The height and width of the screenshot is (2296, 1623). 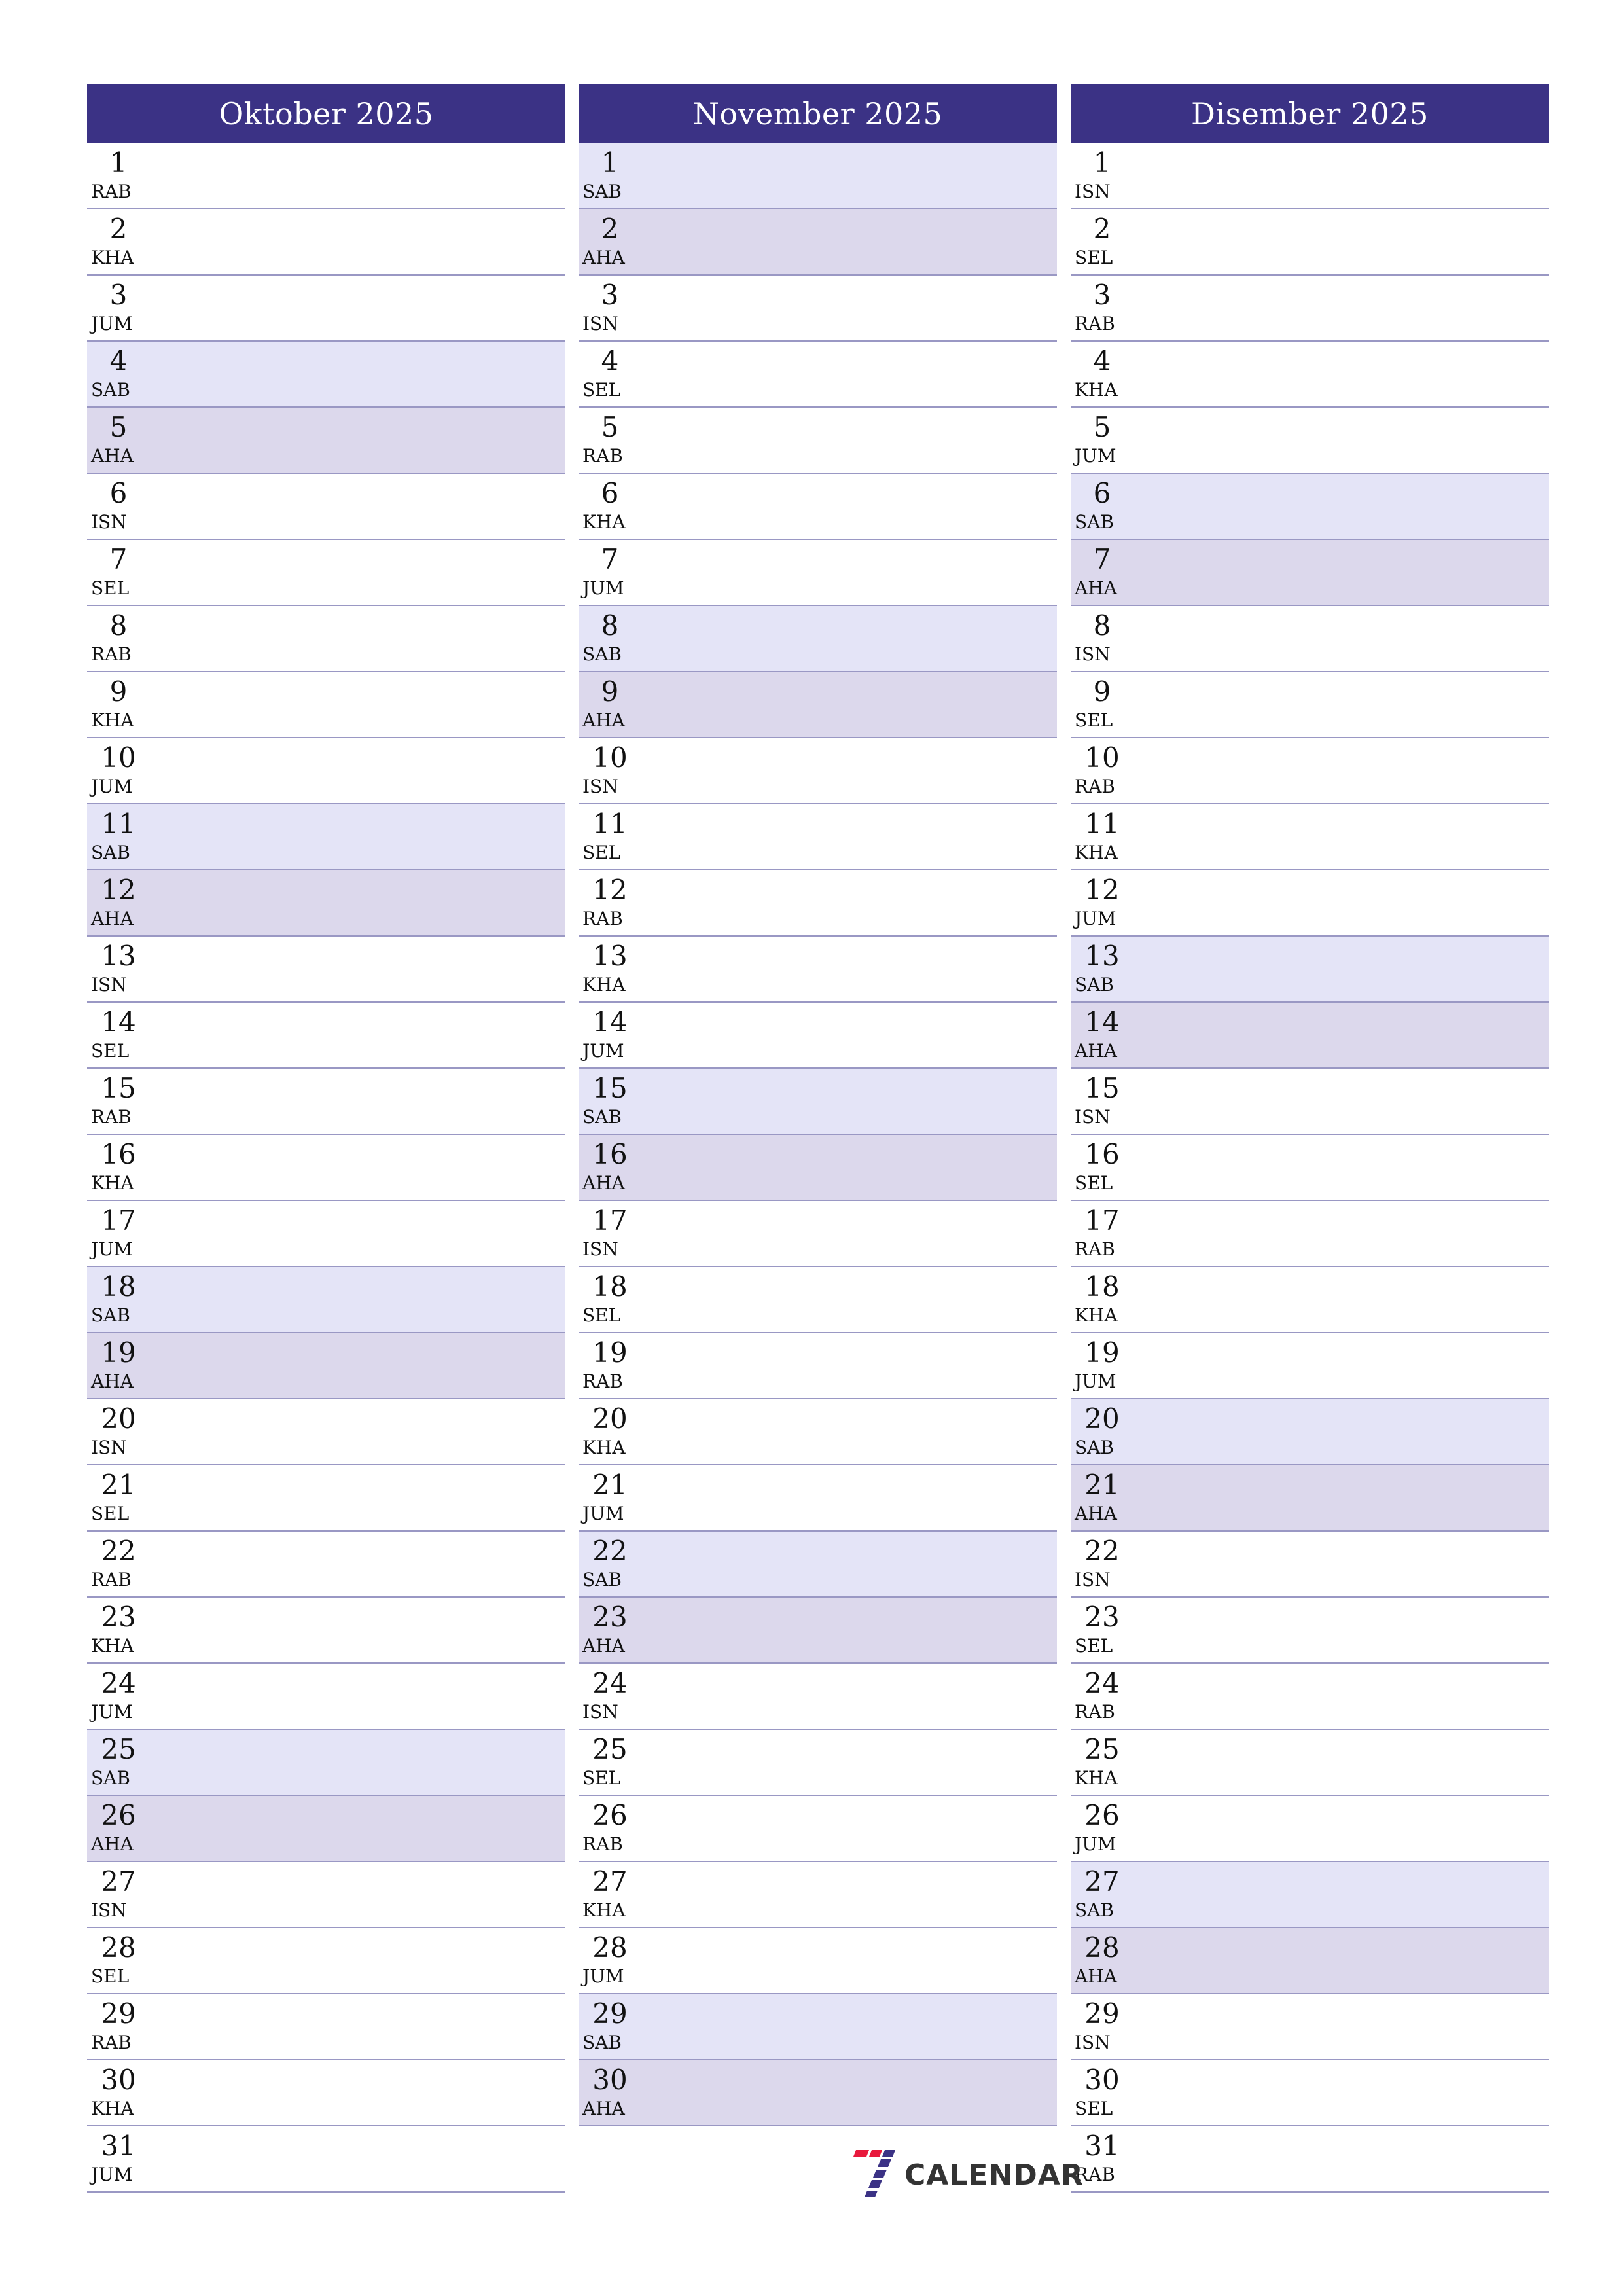 What do you see at coordinates (610, 163) in the screenshot?
I see `day-number: 1` at bounding box center [610, 163].